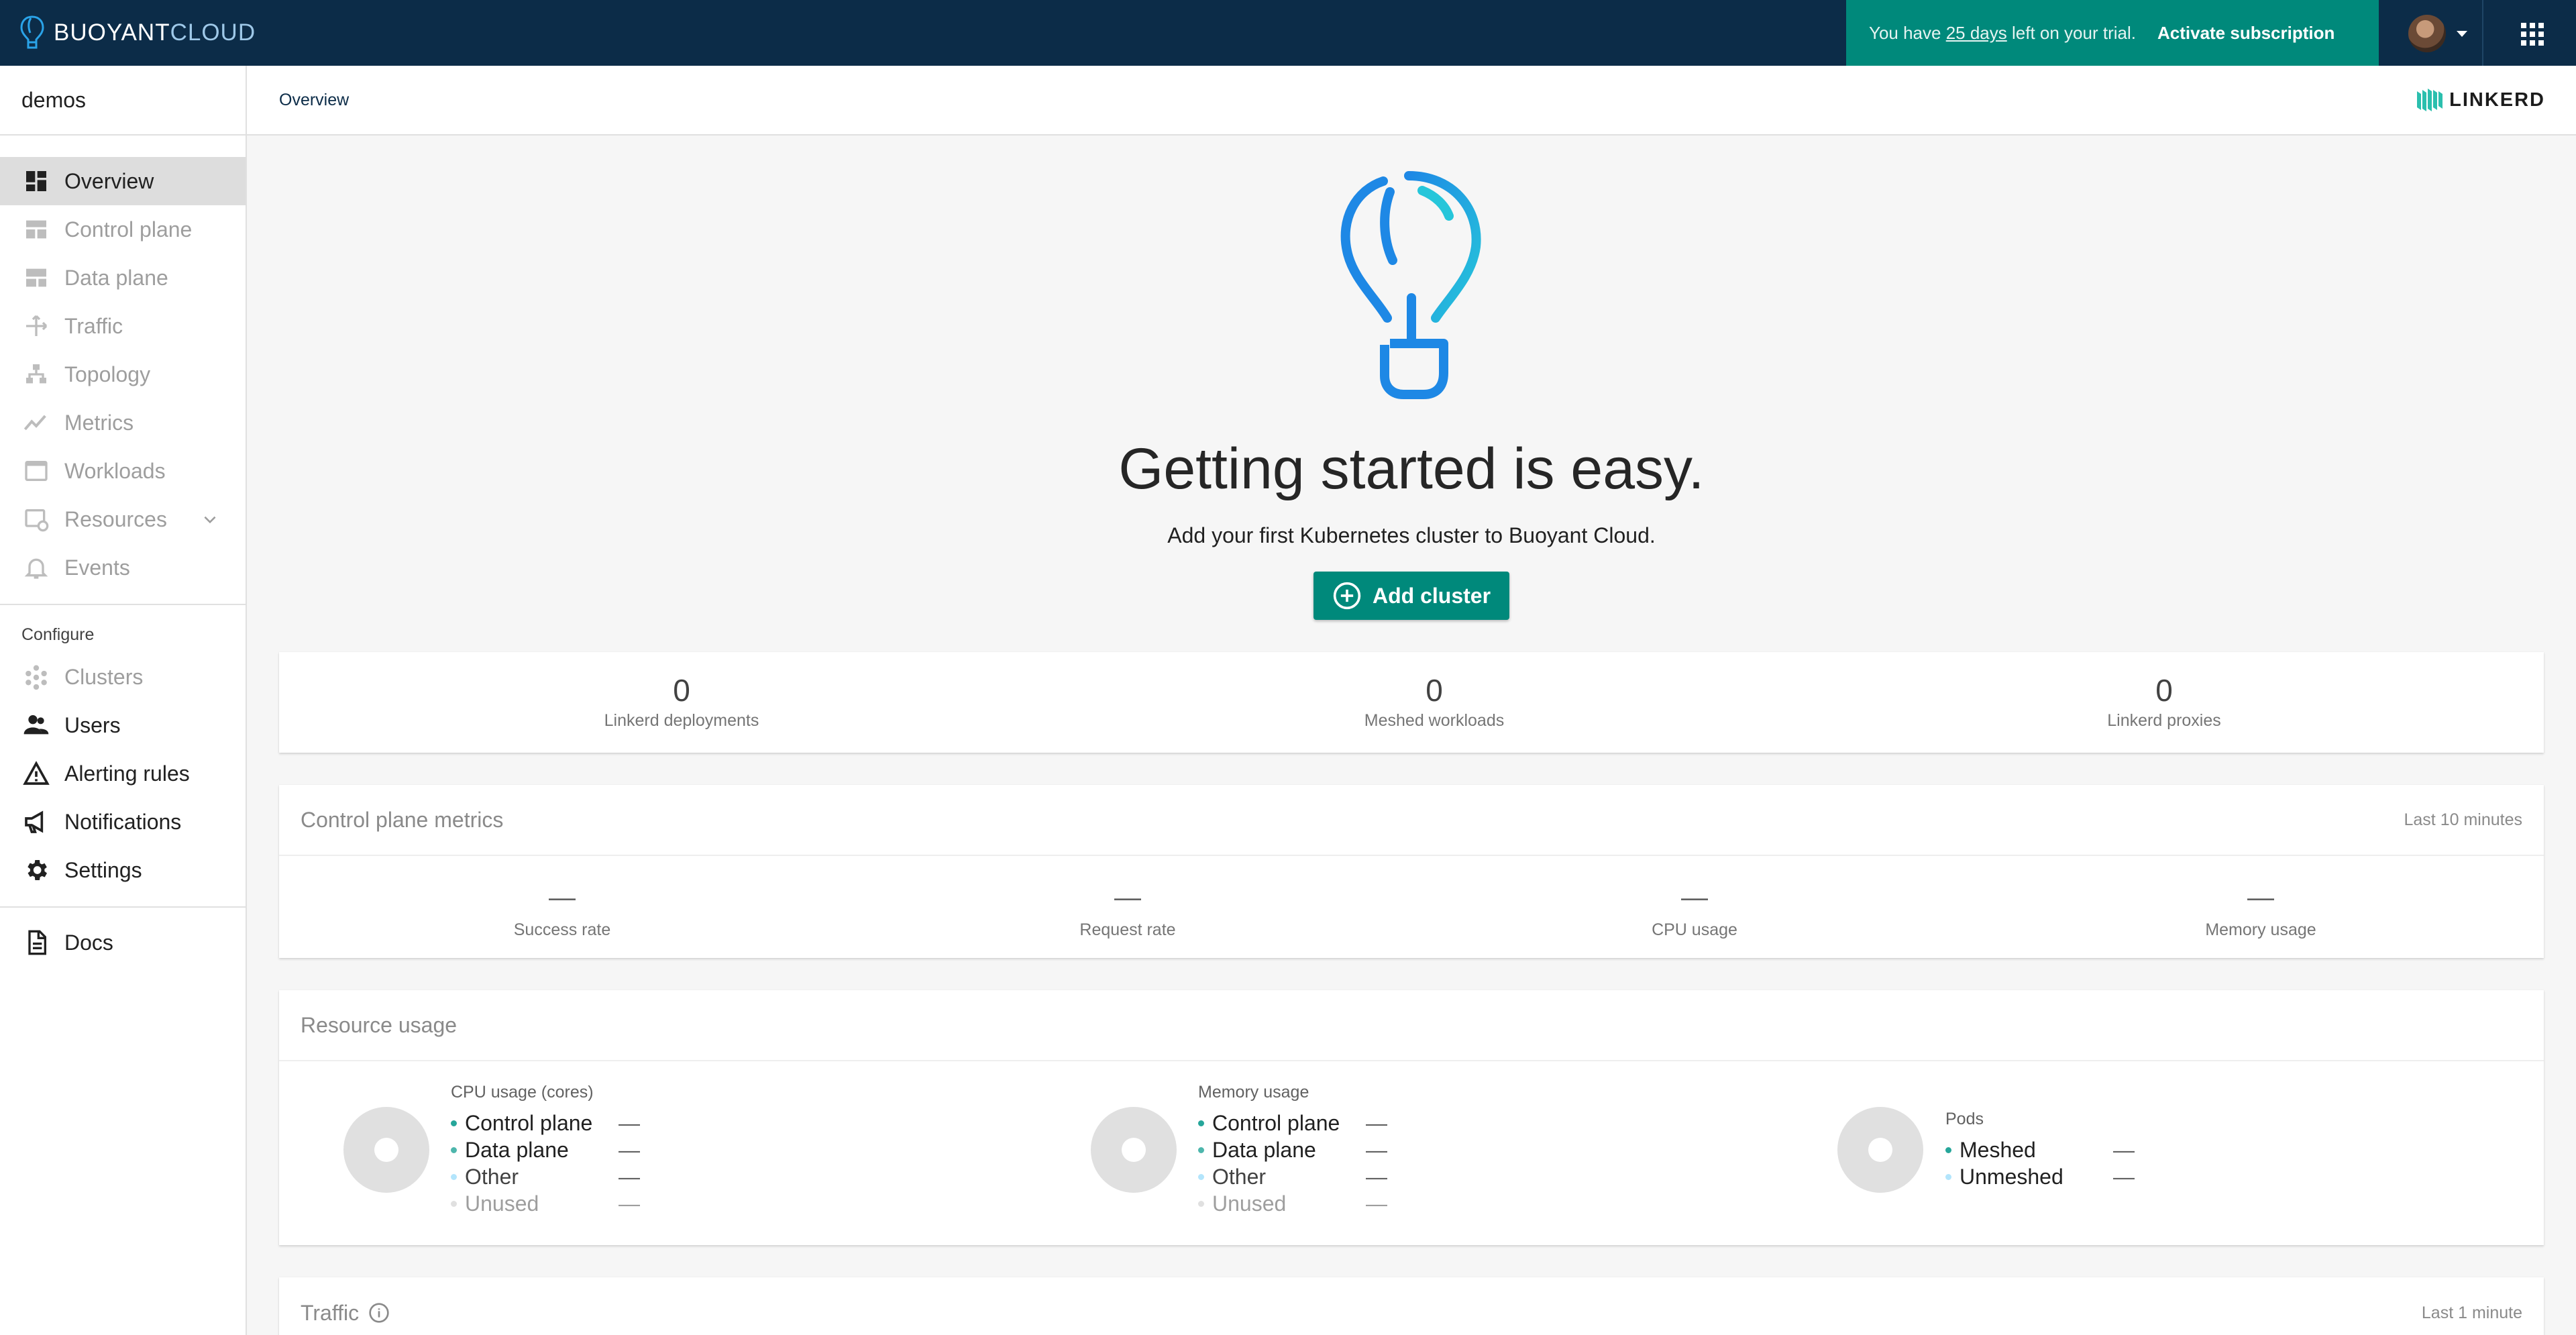  I want to click on brand-logo: BUOYANTCLOUD, so click(137, 33).